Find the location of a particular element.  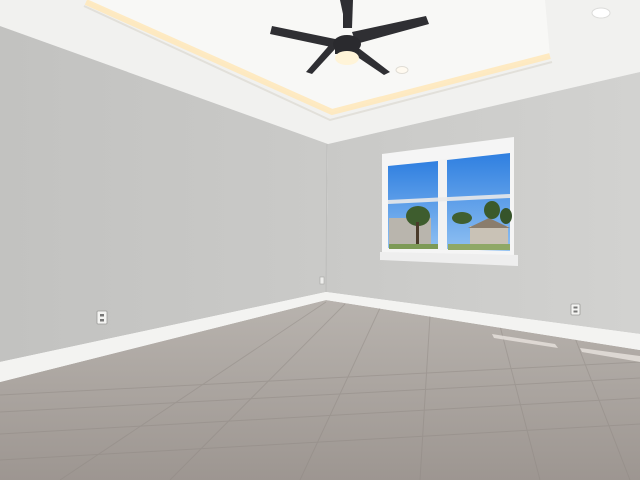

fan-light is located at coordinates (347, 58).